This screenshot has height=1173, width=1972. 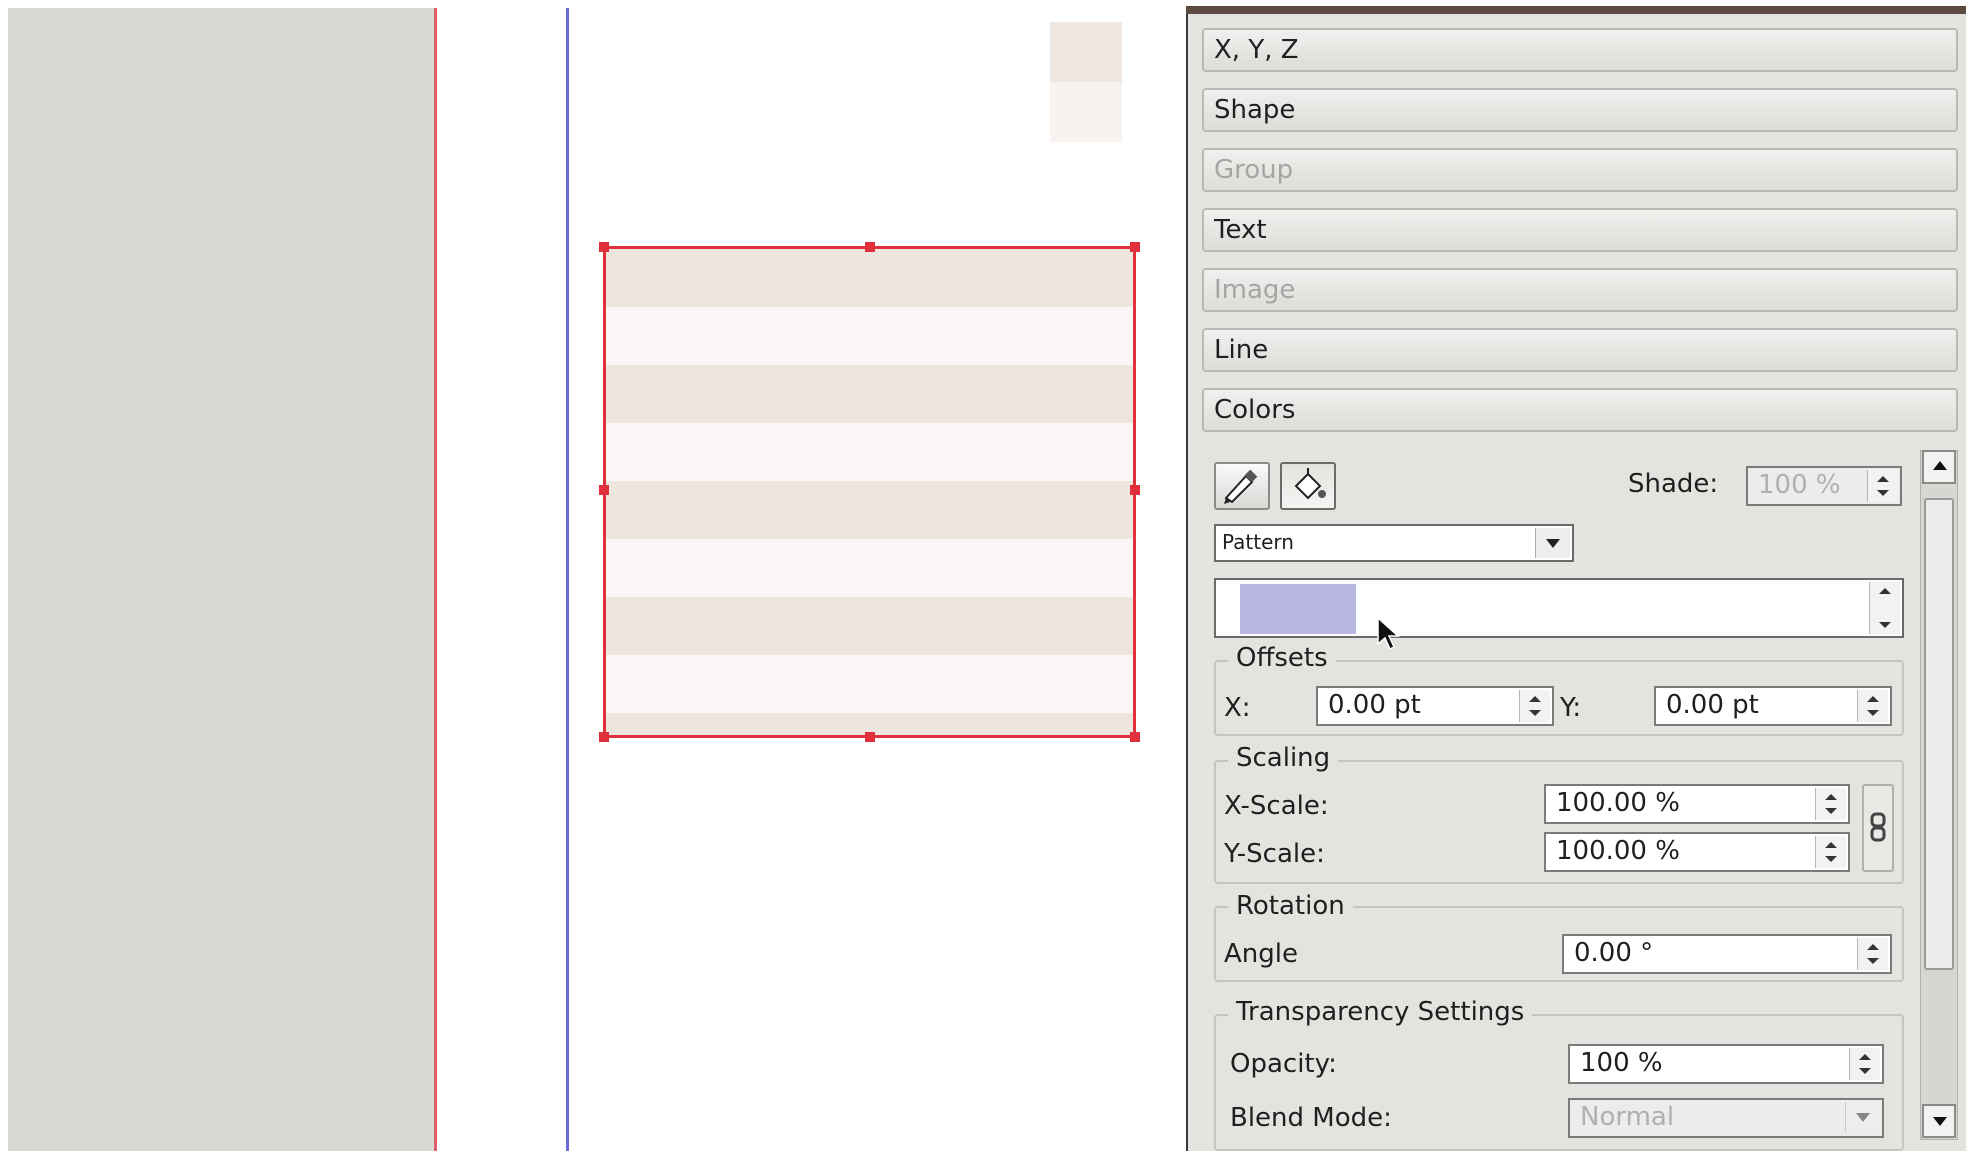 I want to click on y-scale-value: 100.00 %, so click(x=1618, y=851).